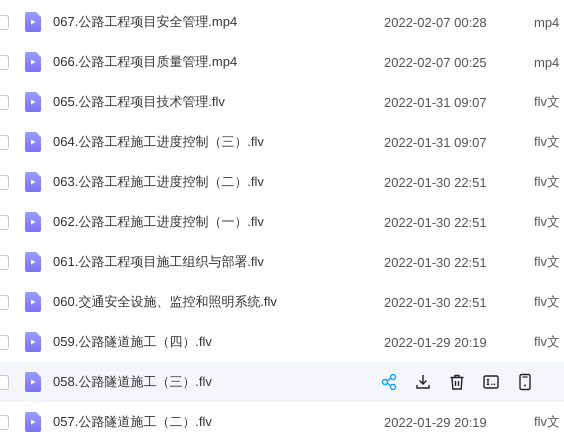 The image size is (564, 442). What do you see at coordinates (423, 382) in the screenshot?
I see `download-icon` at bounding box center [423, 382].